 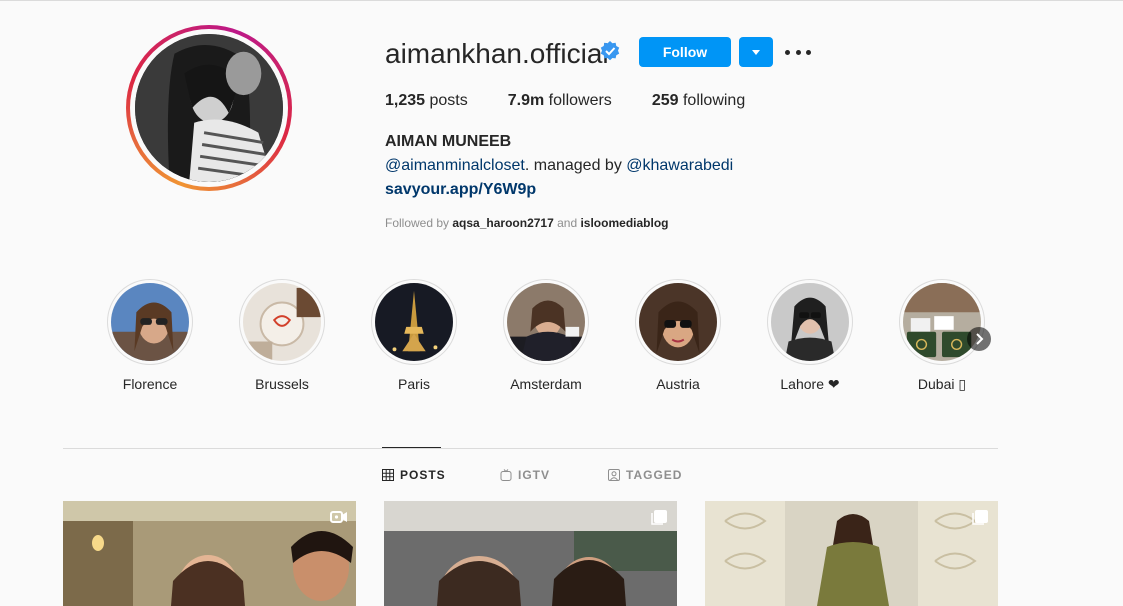 What do you see at coordinates (665, 100) in the screenshot?
I see `following-count: 259` at bounding box center [665, 100].